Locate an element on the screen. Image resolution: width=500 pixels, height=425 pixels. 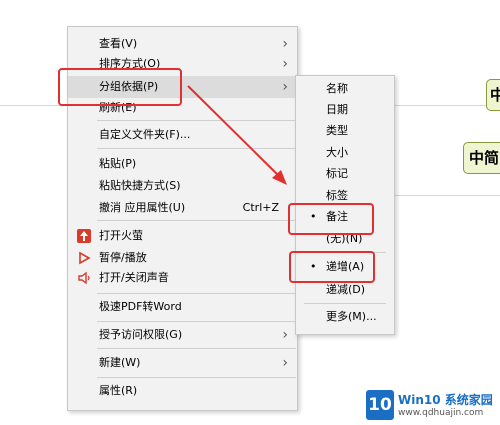
watermark-logo: 10 is located at coordinates (380, 405).